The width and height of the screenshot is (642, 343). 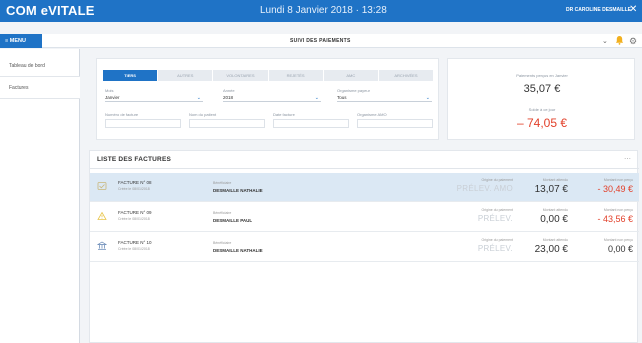 I want to click on sidebar-item-dashboard: Tableau de bord, so click(x=40, y=66).